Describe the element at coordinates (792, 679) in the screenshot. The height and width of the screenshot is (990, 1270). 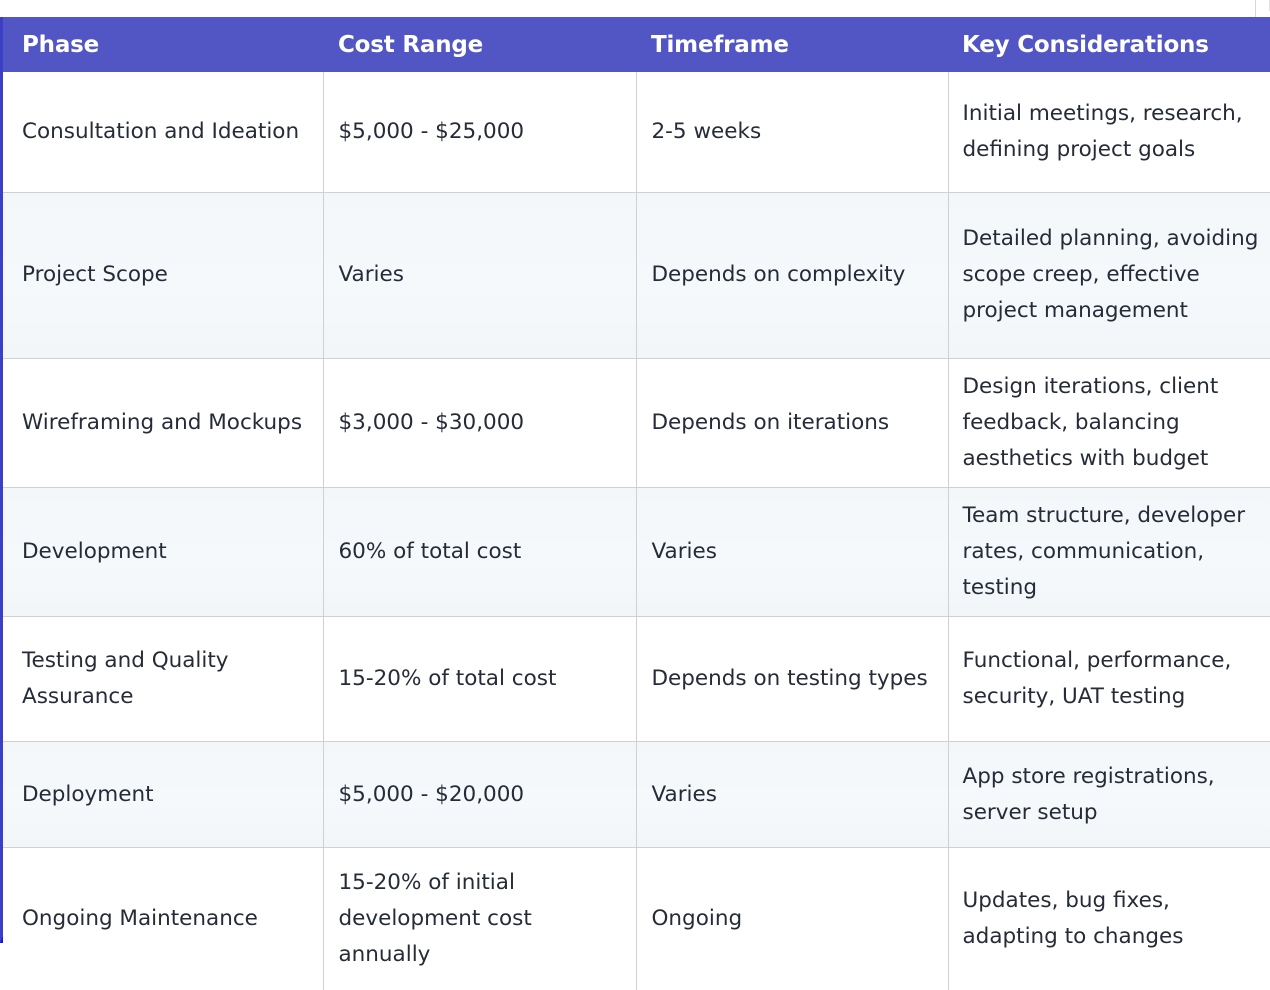
I see `cell-timeframe: Depends on testing types` at that location.